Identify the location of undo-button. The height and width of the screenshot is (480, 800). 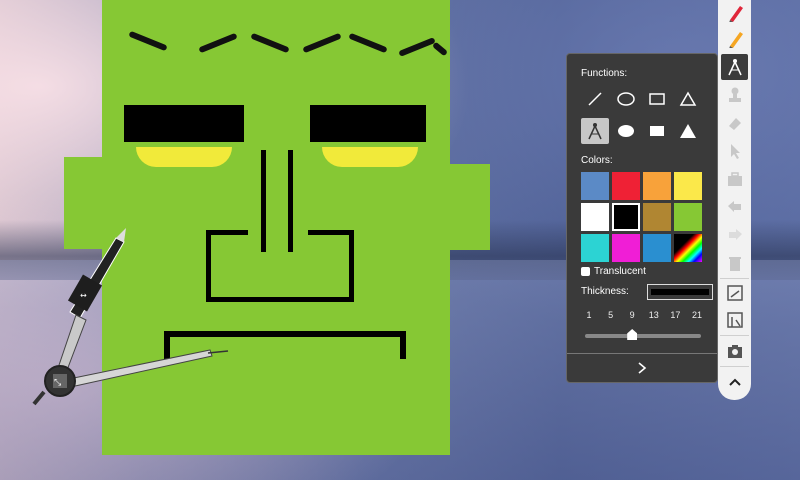
(734, 207).